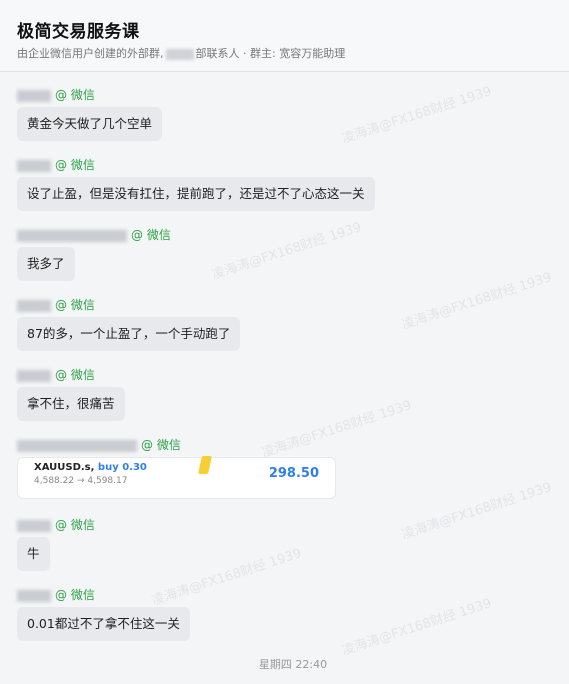 The image size is (569, 684). Describe the element at coordinates (196, 194) in the screenshot. I see `message-bubble: 设了止盈，但是没有扛住，提前跑了，还是过不了心态这一关` at that location.